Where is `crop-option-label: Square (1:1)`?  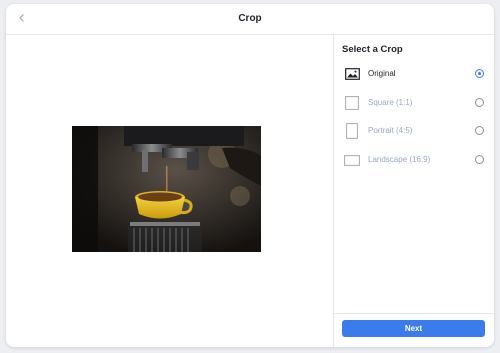 crop-option-label: Square (1:1) is located at coordinates (390, 102).